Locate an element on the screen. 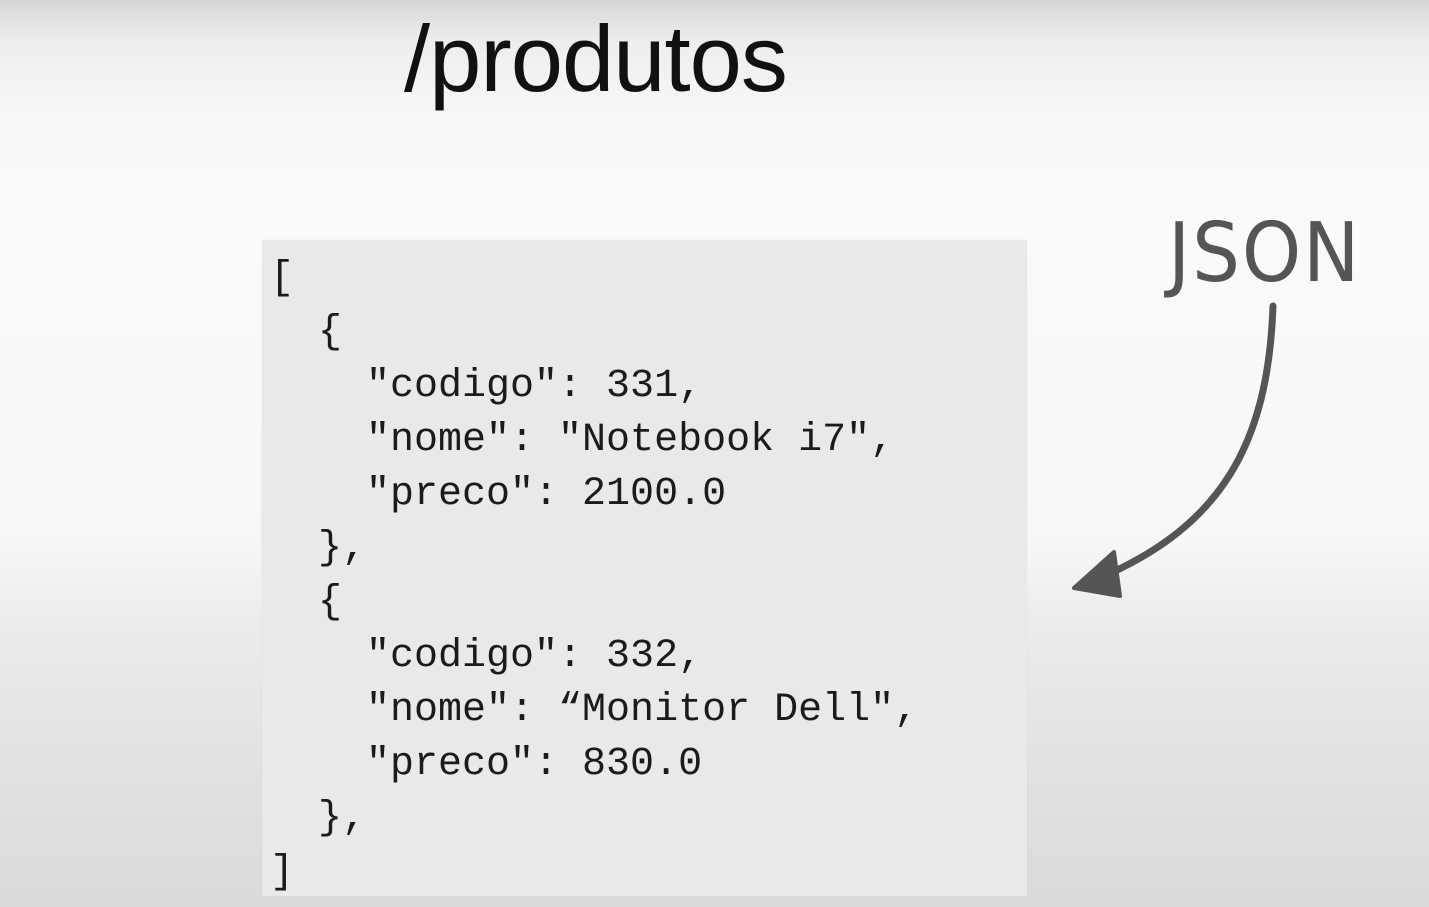 The width and height of the screenshot is (1429, 907). curved-arrow-icon is located at coordinates (1174, 450).